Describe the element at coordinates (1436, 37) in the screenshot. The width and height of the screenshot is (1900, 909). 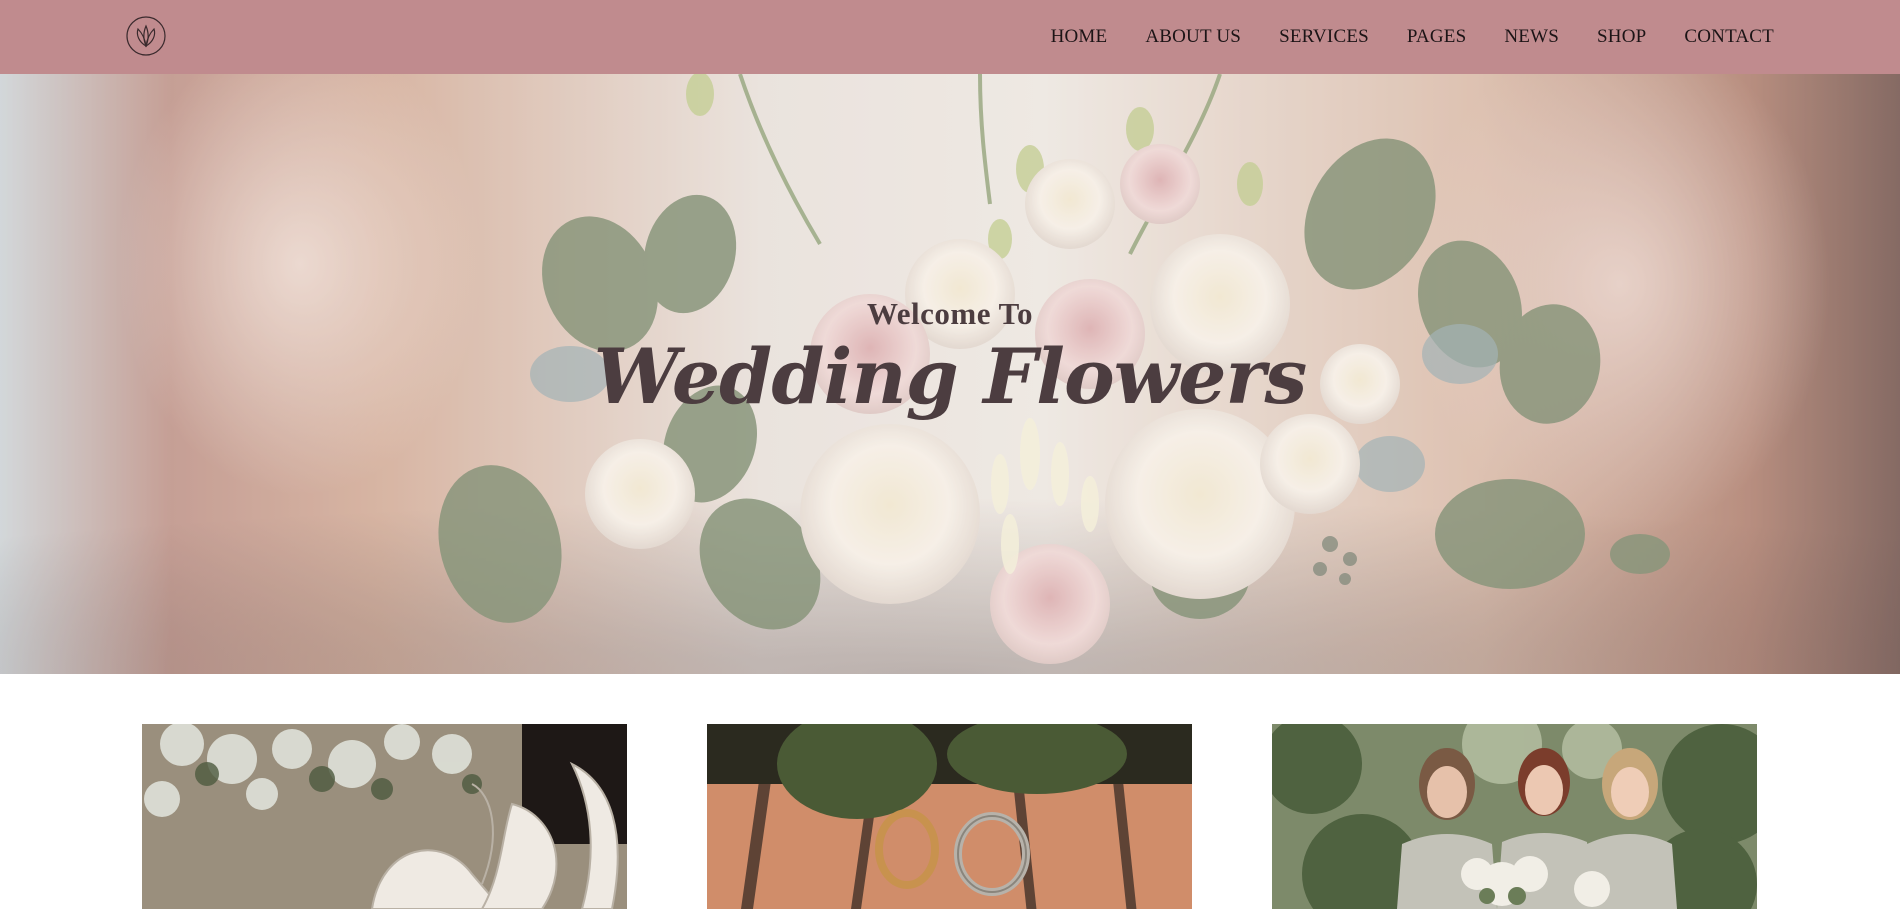
I see `nav-pages: PAGES` at that location.